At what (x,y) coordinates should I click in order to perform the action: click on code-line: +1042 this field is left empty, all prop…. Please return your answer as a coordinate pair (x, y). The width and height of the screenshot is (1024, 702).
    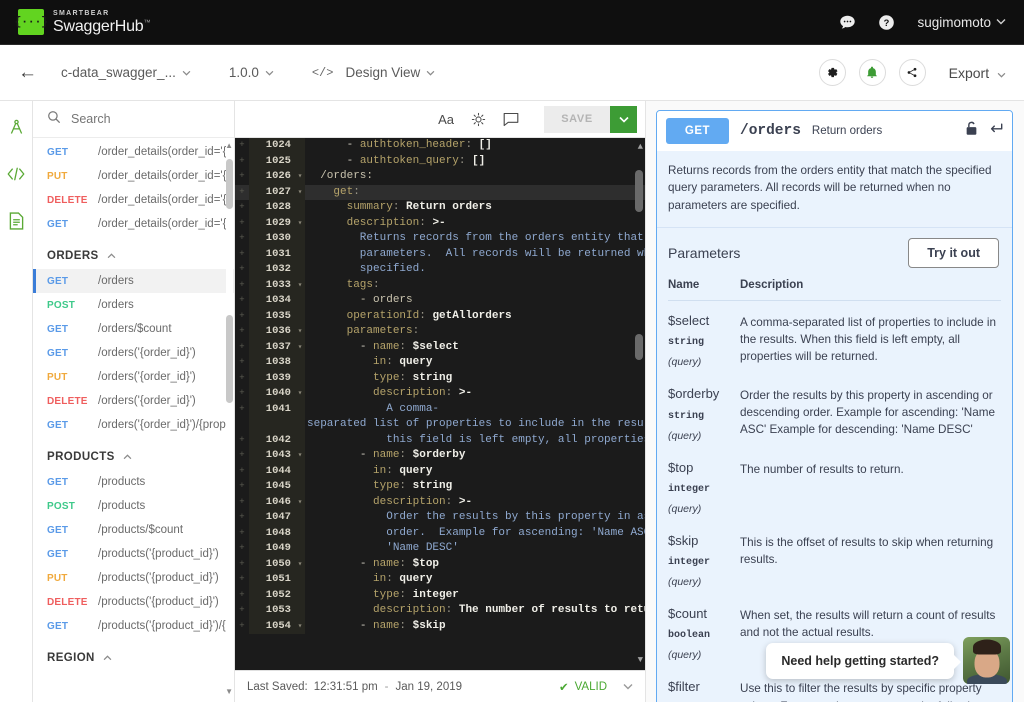
    Looking at the image, I should click on (440, 440).